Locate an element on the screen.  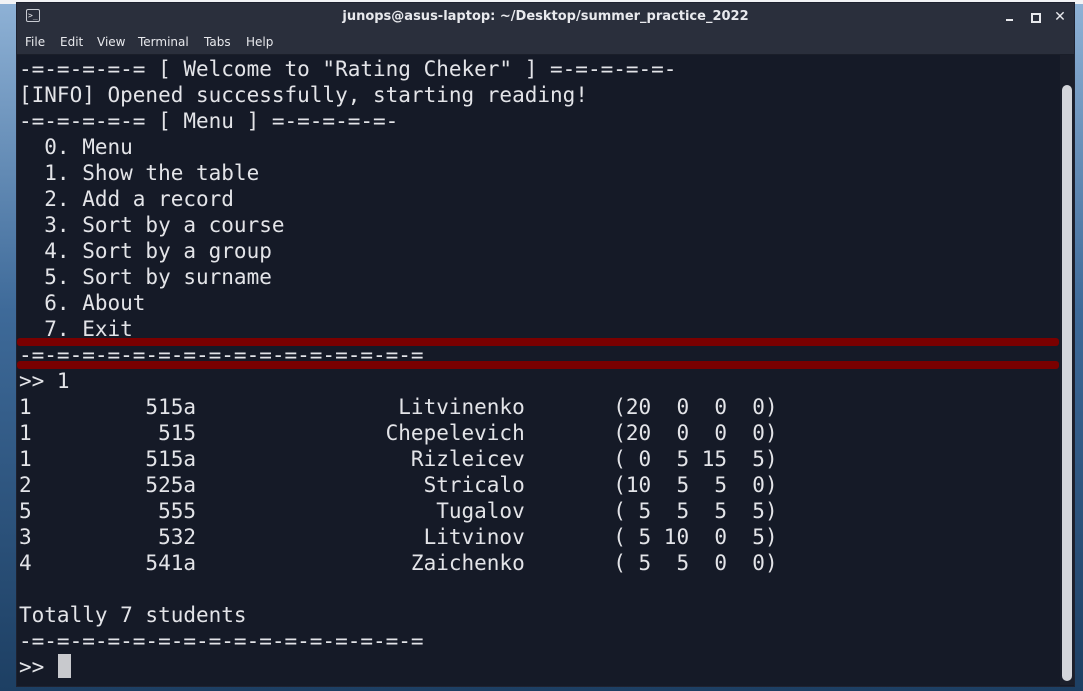
prompt-line: >> is located at coordinates (38, 667).